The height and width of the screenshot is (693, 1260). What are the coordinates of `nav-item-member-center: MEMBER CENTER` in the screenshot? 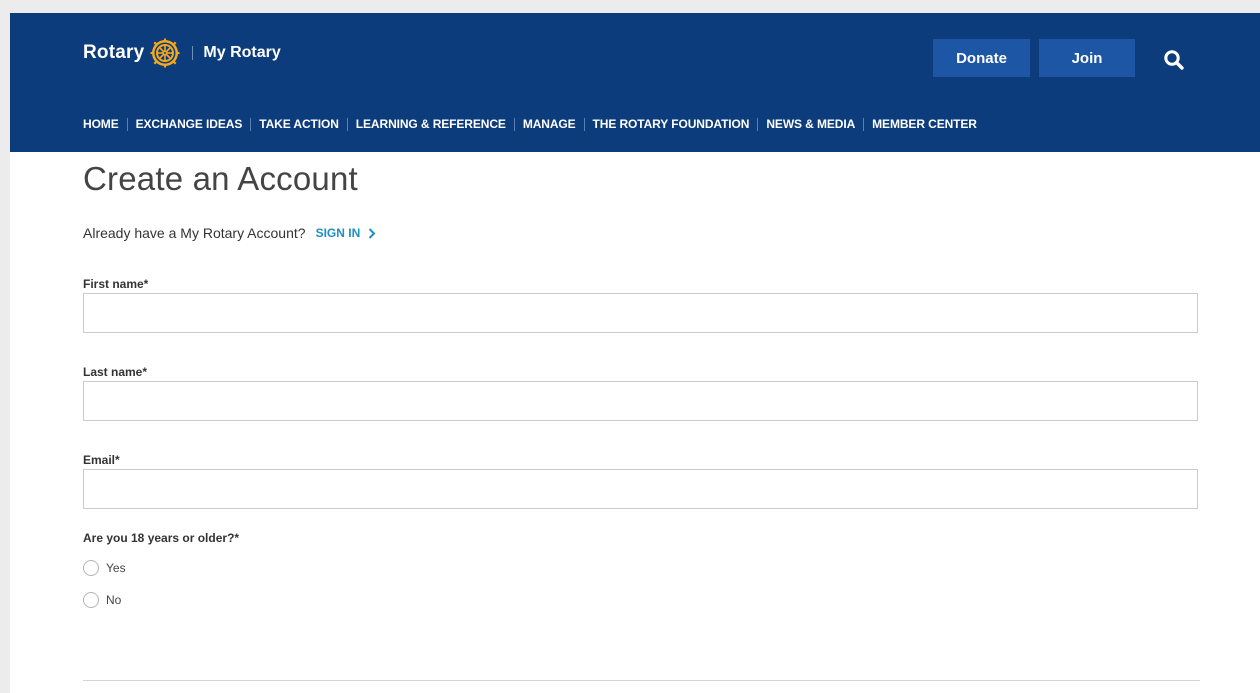 It's located at (924, 124).